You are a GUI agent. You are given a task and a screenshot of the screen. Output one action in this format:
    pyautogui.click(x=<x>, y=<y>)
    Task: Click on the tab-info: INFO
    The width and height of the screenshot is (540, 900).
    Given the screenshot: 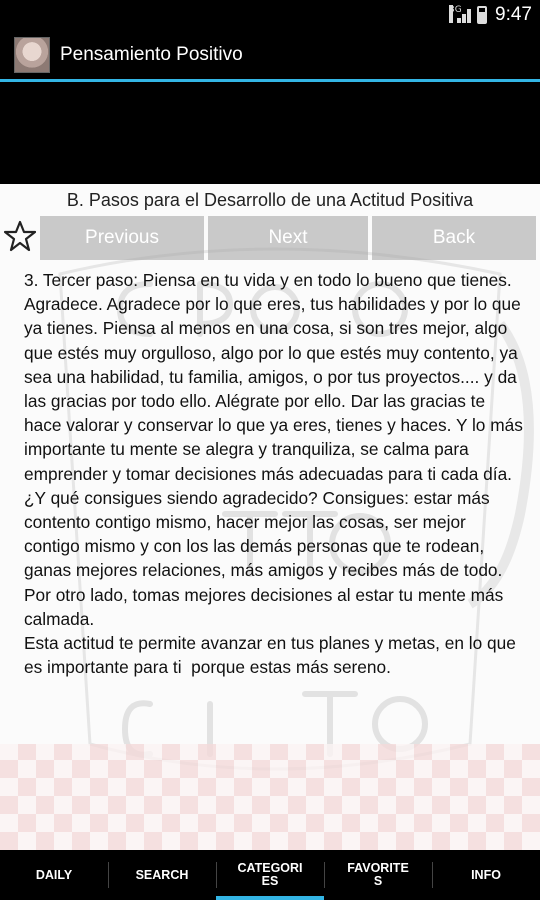 What is the action you would take?
    pyautogui.click(x=486, y=875)
    